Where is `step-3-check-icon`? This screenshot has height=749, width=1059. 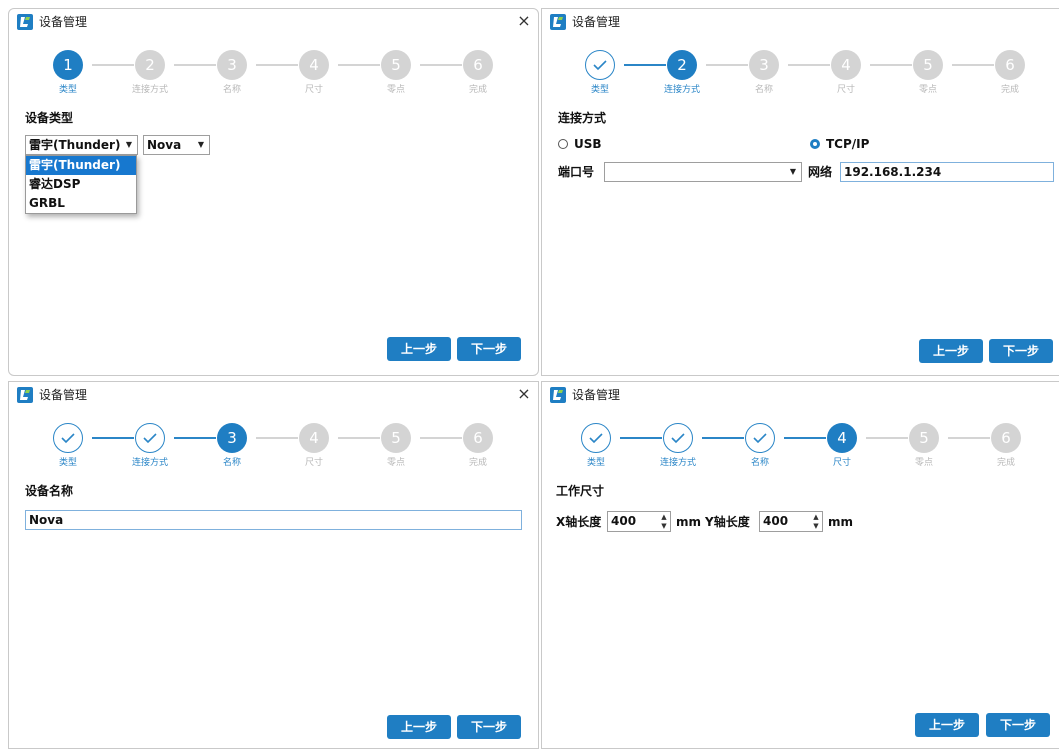
step-3-check-icon is located at coordinates (760, 438).